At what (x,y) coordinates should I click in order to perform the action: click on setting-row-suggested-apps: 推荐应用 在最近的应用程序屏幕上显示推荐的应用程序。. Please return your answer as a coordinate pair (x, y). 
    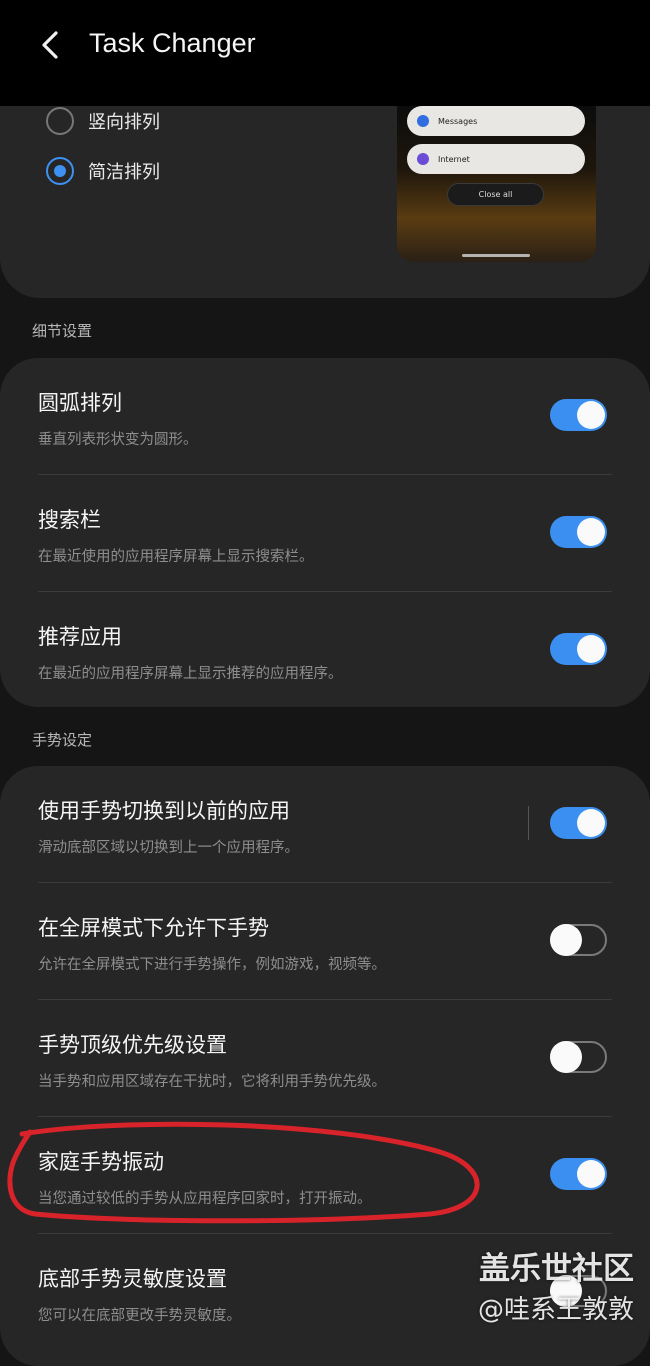
    Looking at the image, I should click on (325, 650).